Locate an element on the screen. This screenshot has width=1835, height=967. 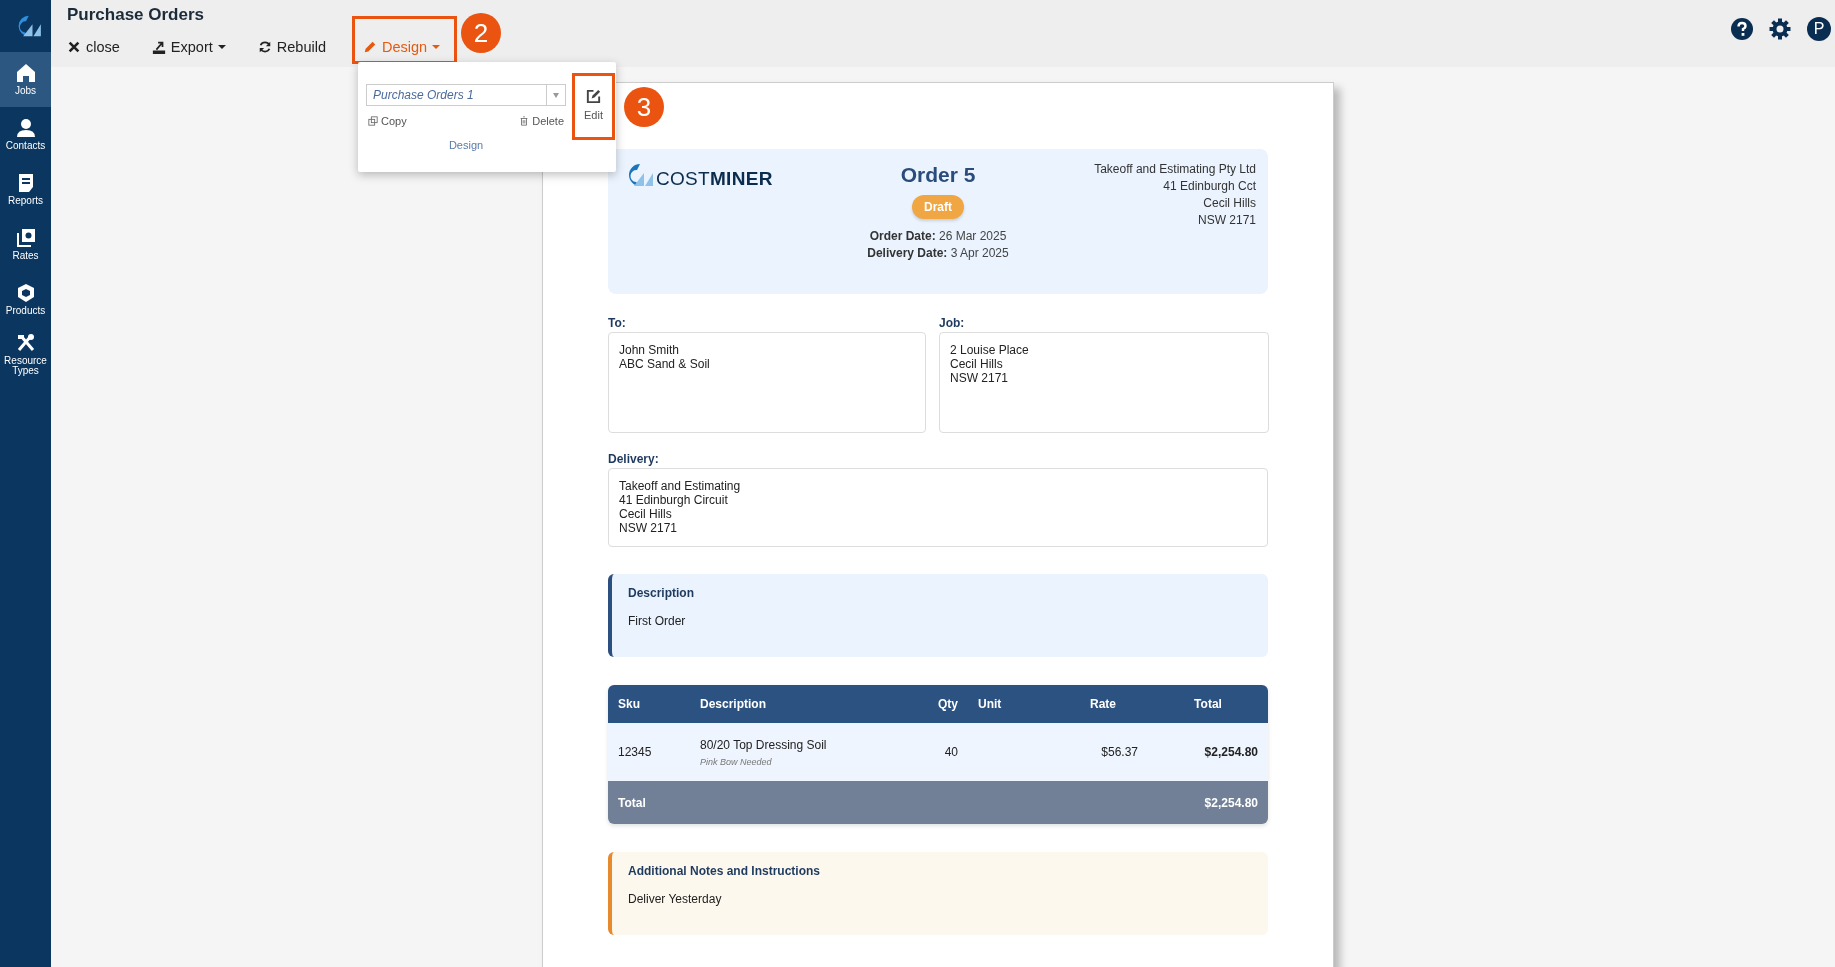
company-address-line: NSW 2171 is located at coordinates (1226, 220).